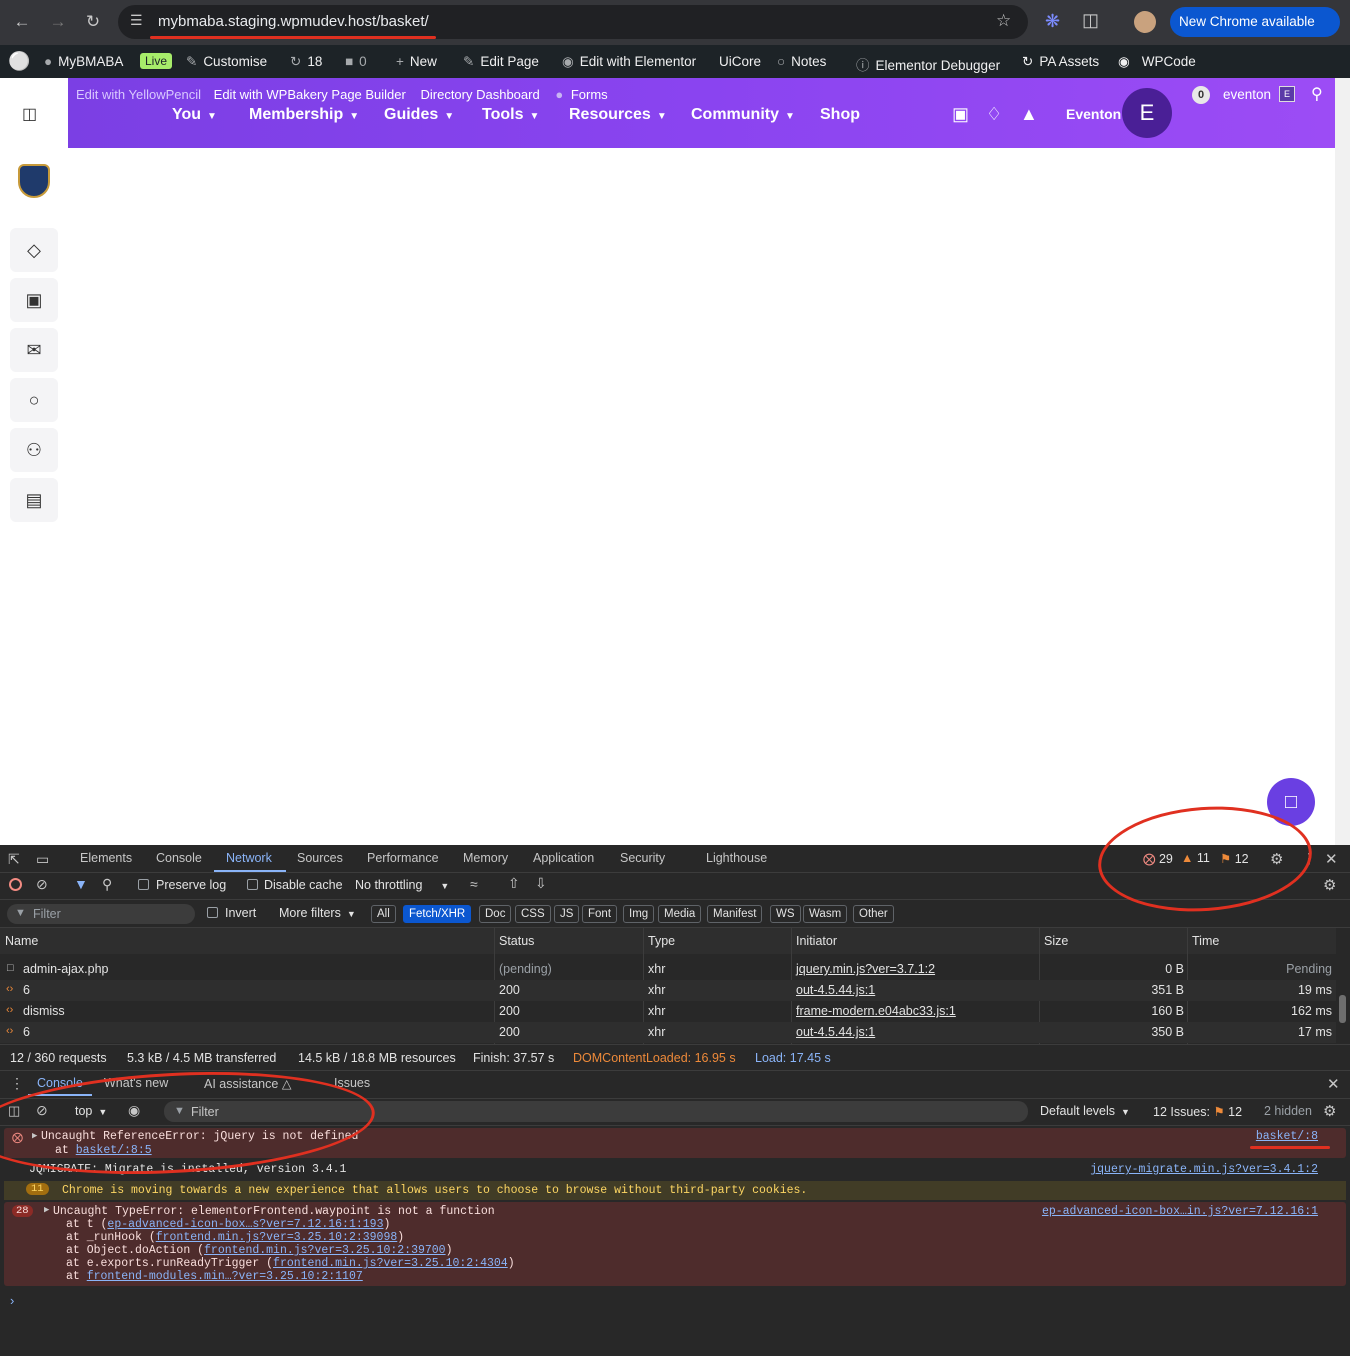 The height and width of the screenshot is (1356, 1350). I want to click on bell-icon: ♢, so click(994, 114).